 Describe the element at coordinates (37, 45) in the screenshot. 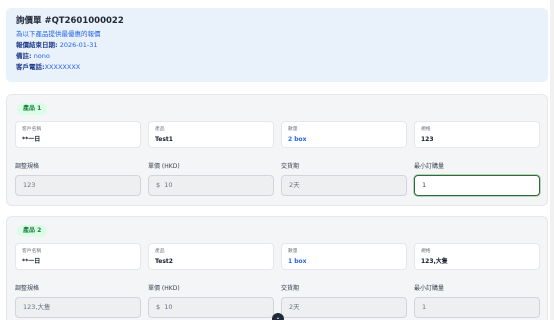

I see `deadline-label: 報價結束日期:` at that location.